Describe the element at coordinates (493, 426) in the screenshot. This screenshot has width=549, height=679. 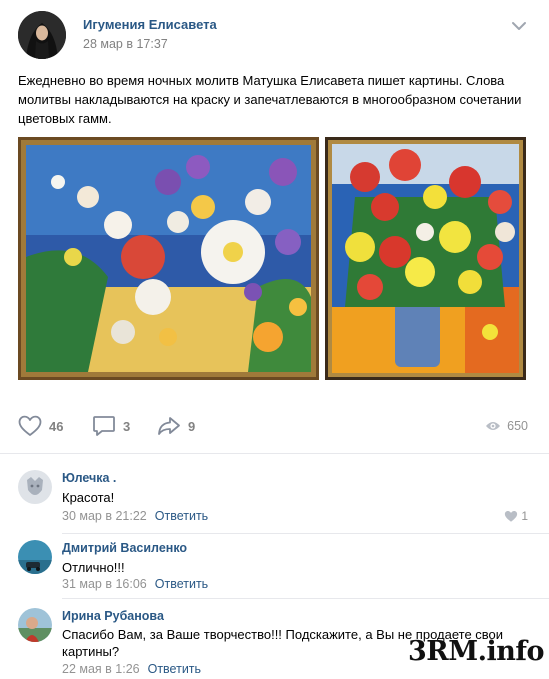
I see `eye-icon` at that location.